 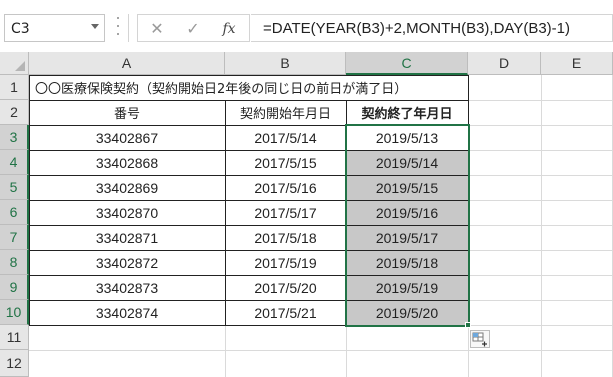 I want to click on table-cell: 33402872, so click(x=127, y=262).